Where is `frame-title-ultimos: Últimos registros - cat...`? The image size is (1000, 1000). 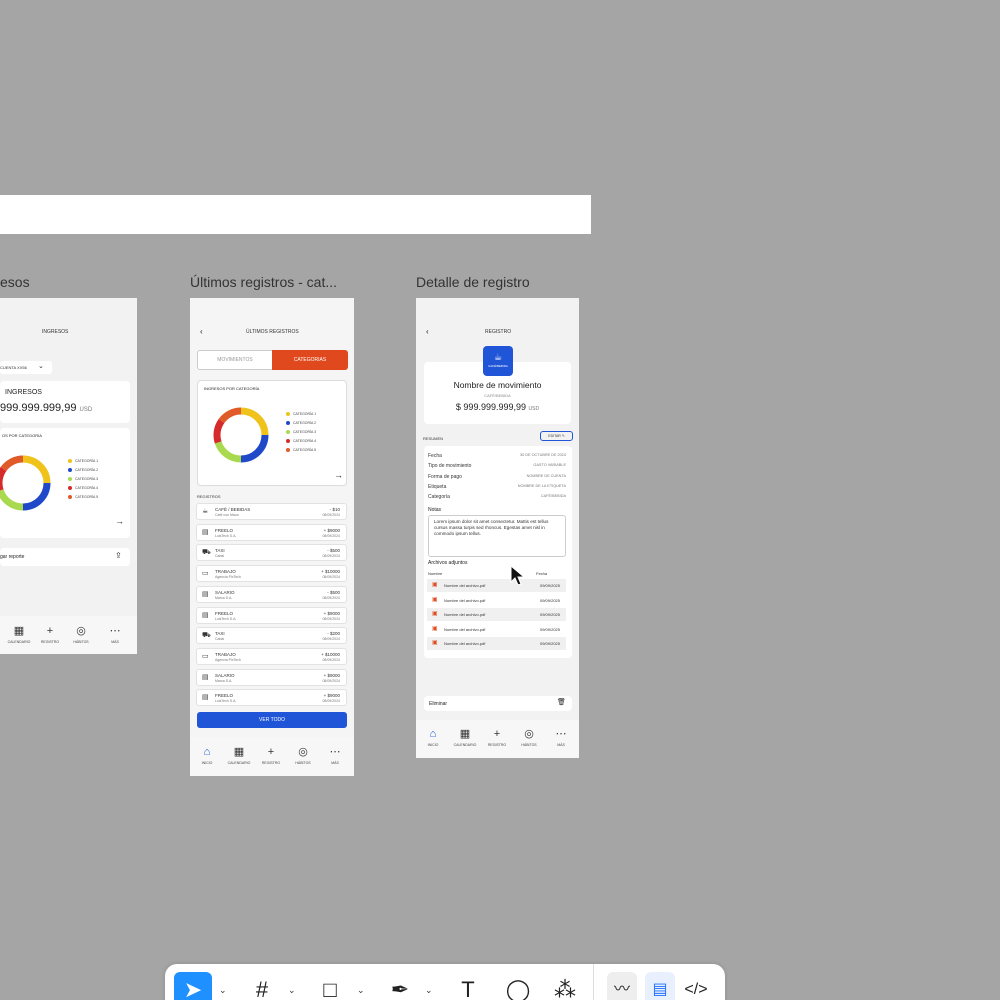 frame-title-ultimos: Últimos registros - cat... is located at coordinates (263, 282).